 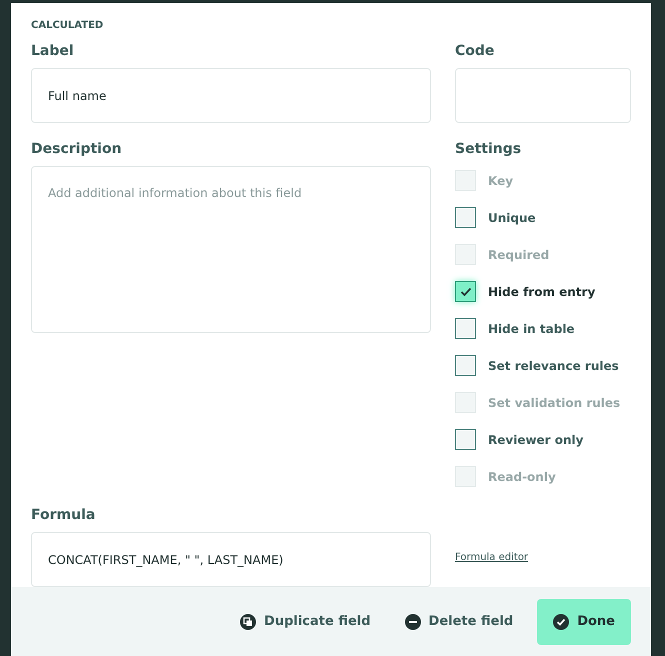 What do you see at coordinates (53, 51) in the screenshot?
I see `field-label: Label` at bounding box center [53, 51].